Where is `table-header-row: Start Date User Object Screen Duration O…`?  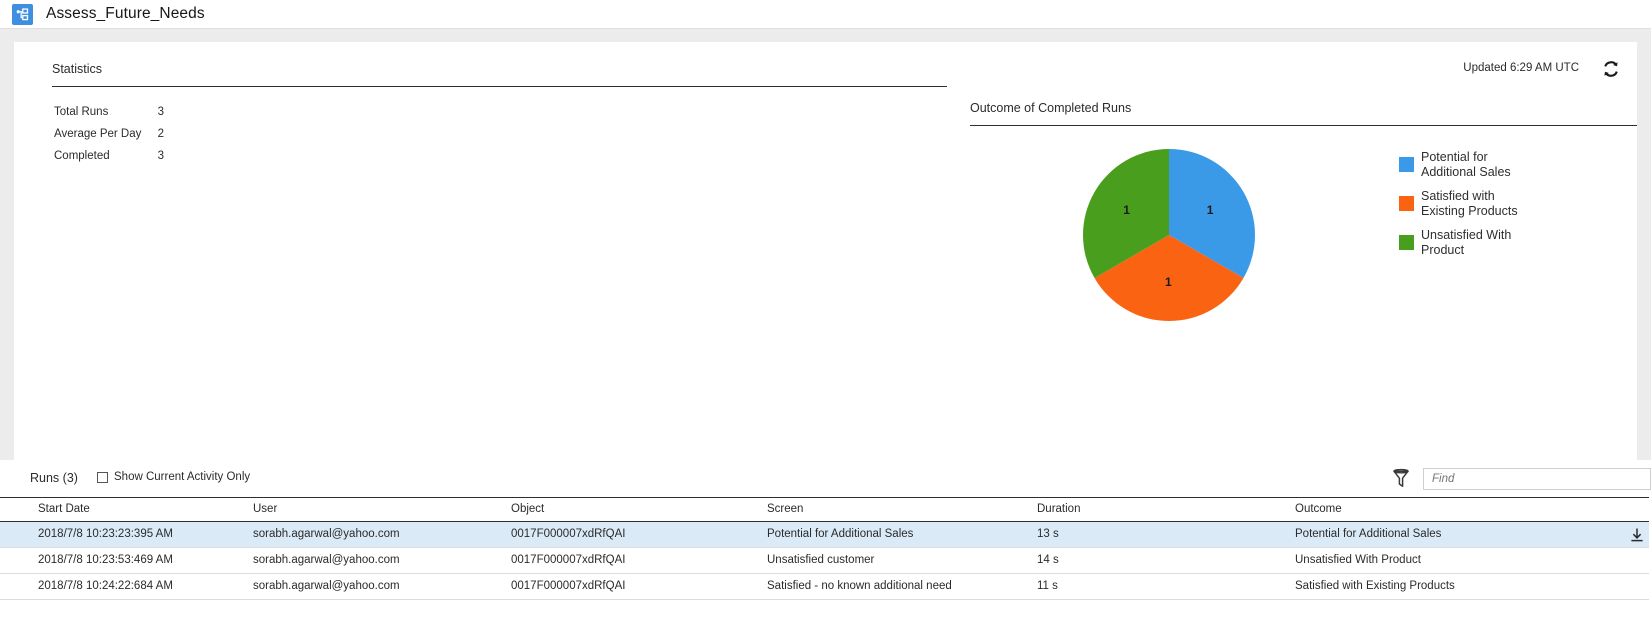 table-header-row: Start Date User Object Screen Duration O… is located at coordinates (825, 509).